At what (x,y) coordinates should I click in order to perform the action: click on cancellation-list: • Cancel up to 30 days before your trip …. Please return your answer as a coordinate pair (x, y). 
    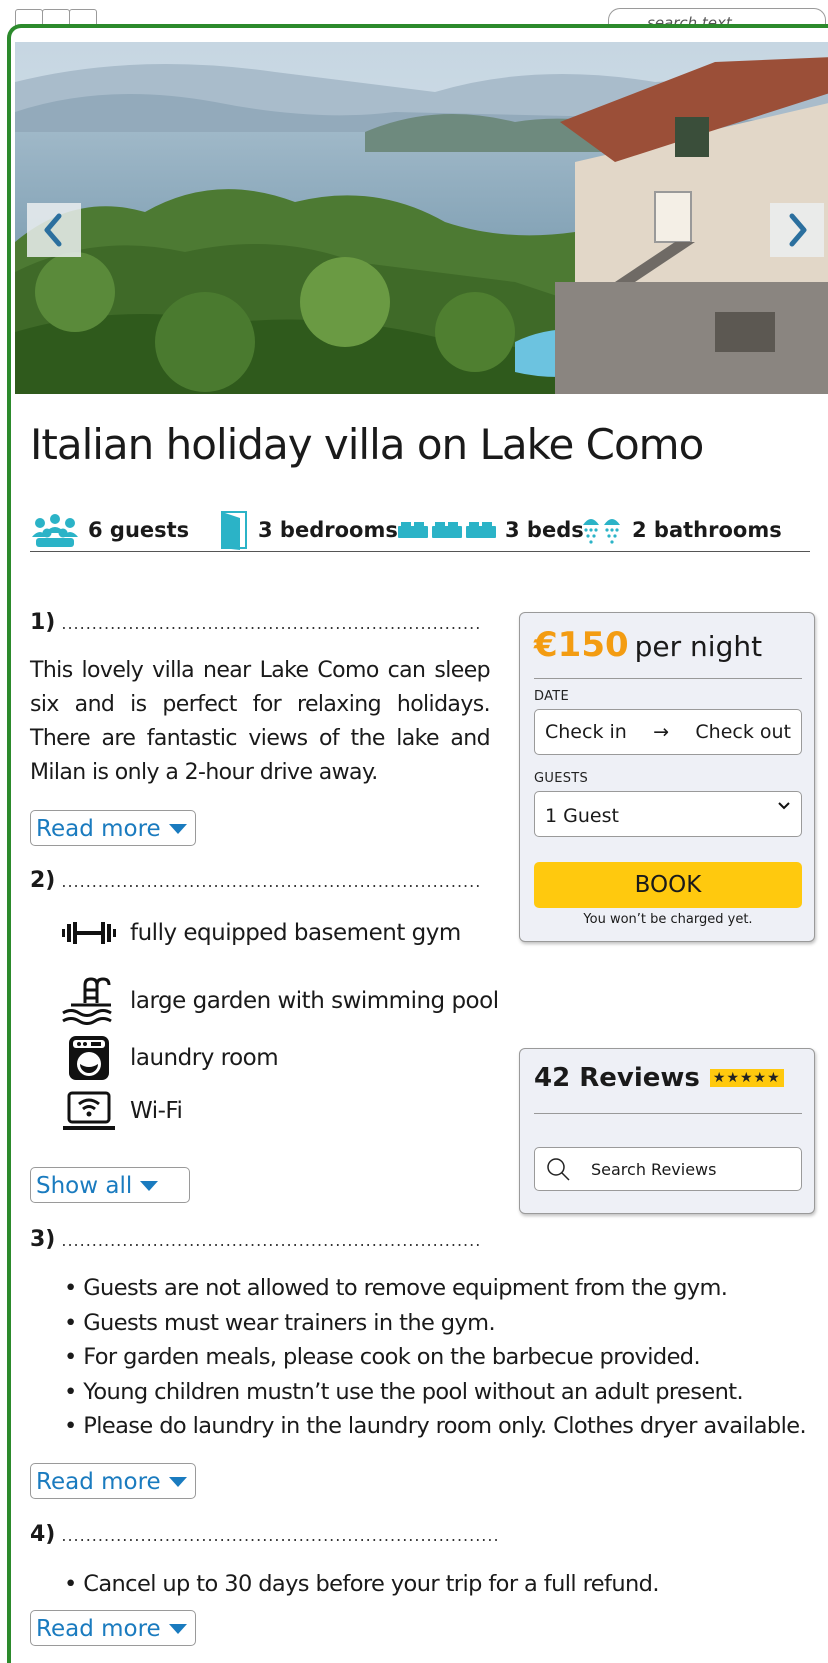
    Looking at the image, I should click on (361, 1584).